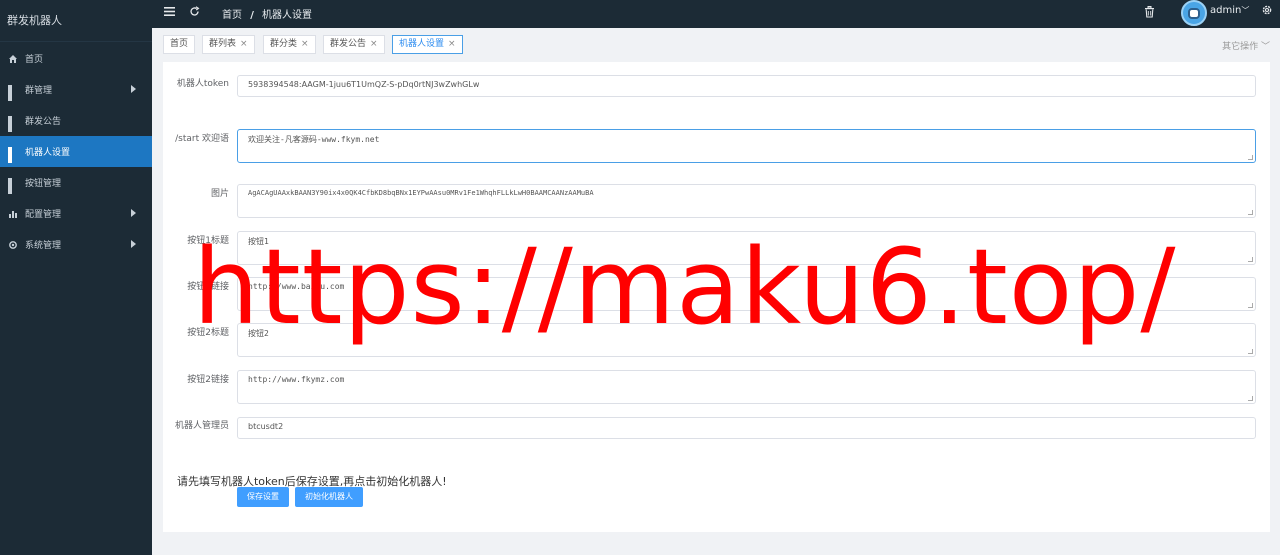 This screenshot has height=555, width=1280. I want to click on sidebar-item-label: 按钮管理, so click(43, 184).